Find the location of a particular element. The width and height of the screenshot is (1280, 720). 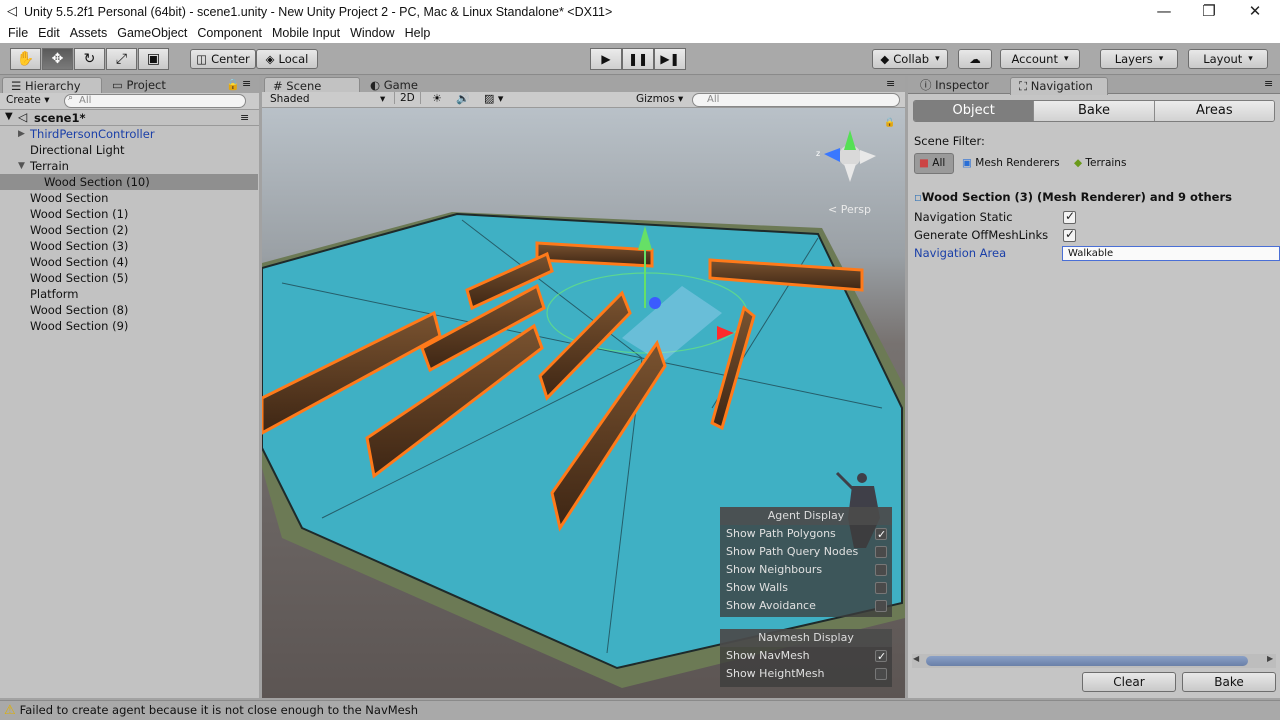

hierarchy-item: Directional Light is located at coordinates (129, 150).